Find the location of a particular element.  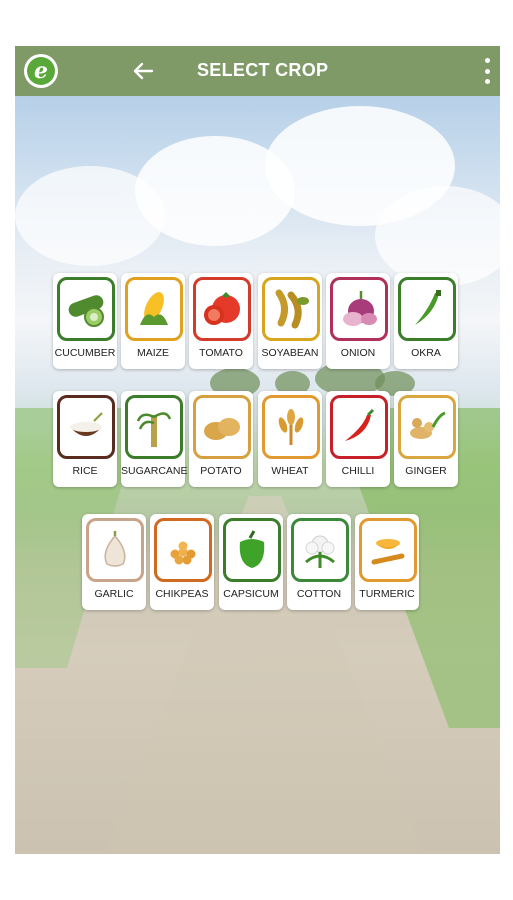

crop-card-chilli: CHILLI is located at coordinates (358, 439).